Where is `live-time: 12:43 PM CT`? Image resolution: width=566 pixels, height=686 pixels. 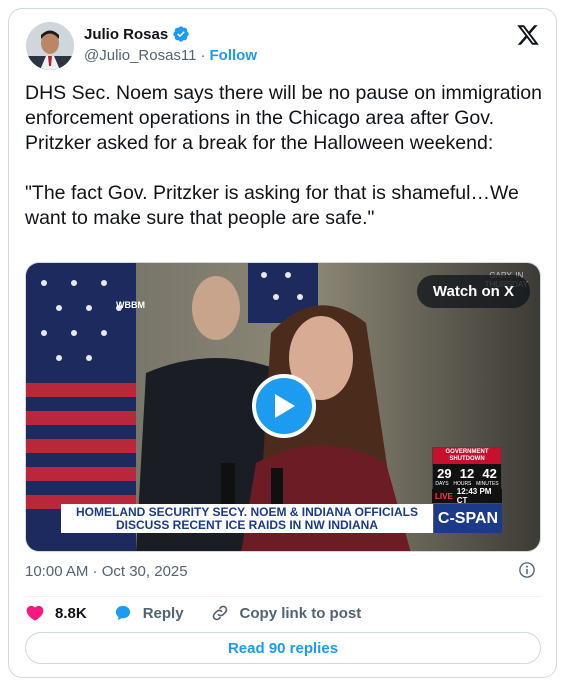 live-time: 12:43 PM CT is located at coordinates (474, 496).